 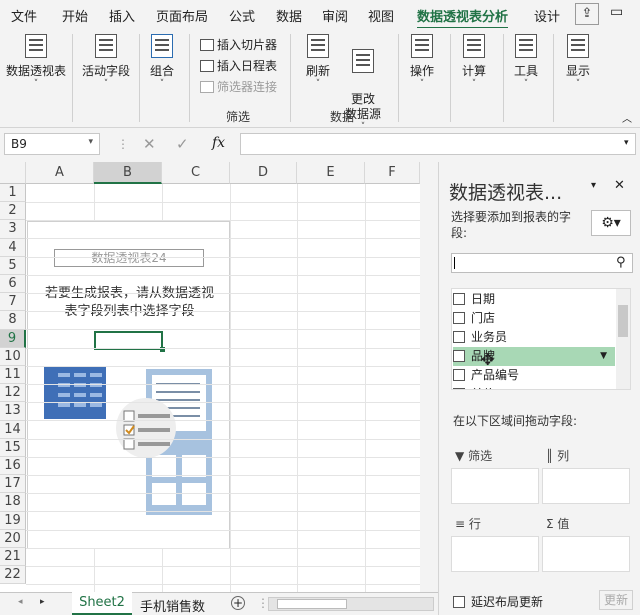 I want to click on values-zone: Σ 值, so click(x=586, y=546).